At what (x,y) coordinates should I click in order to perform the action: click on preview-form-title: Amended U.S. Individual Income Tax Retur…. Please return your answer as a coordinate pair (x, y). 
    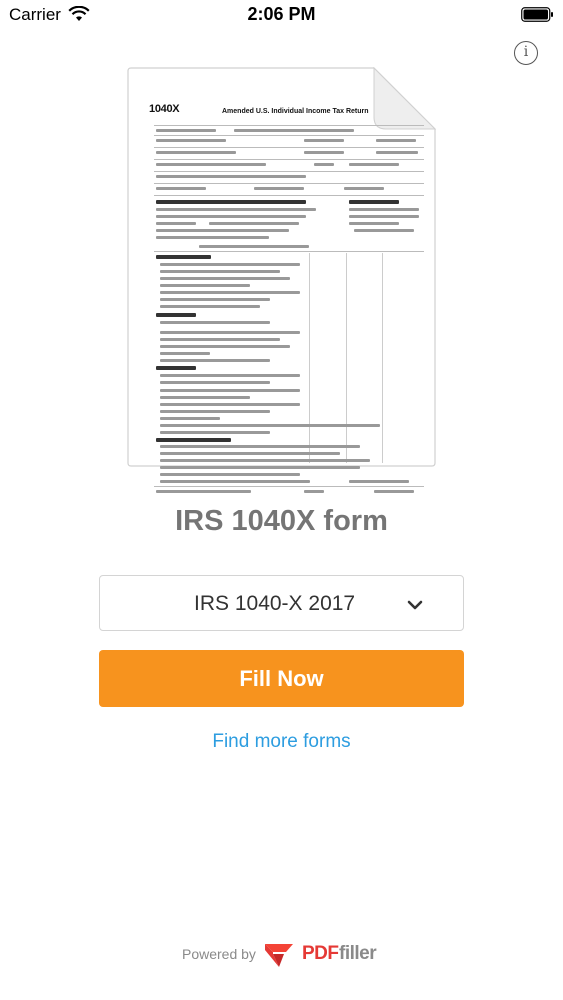
    Looking at the image, I should click on (295, 111).